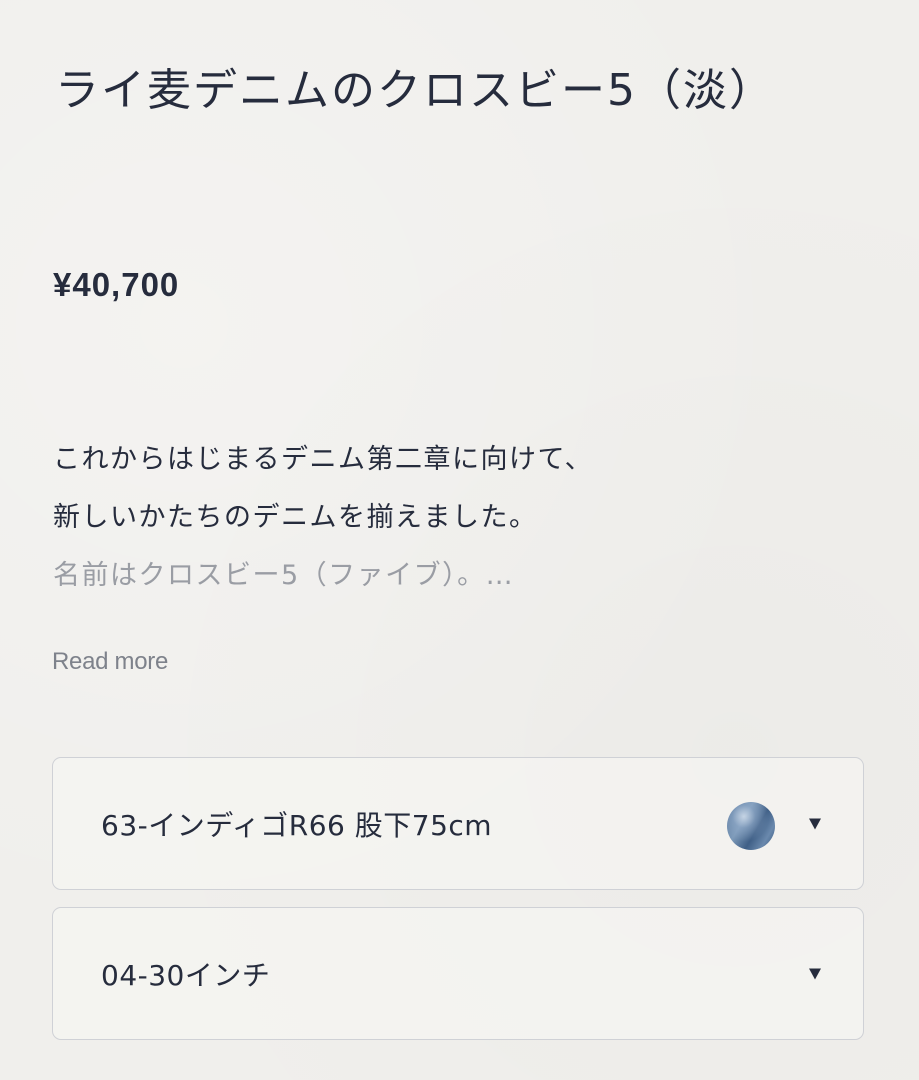  I want to click on color-variant-value: 63-インディゴR66 股下75cm, so click(297, 825).